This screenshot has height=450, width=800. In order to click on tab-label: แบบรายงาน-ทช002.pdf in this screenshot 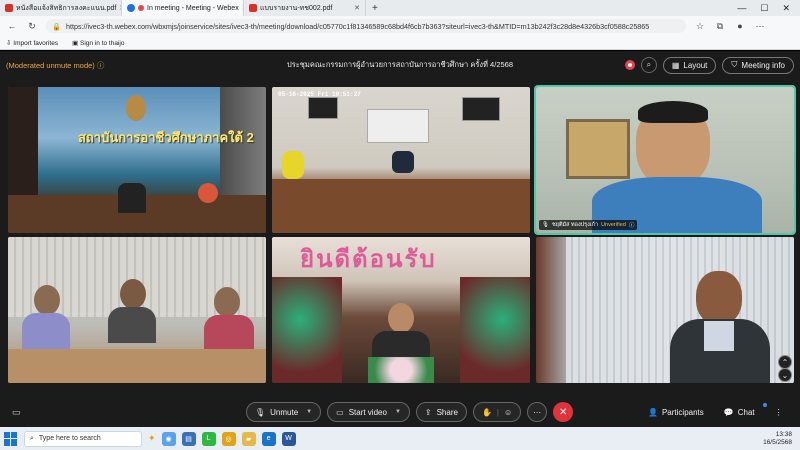, I will do `click(296, 8)`.